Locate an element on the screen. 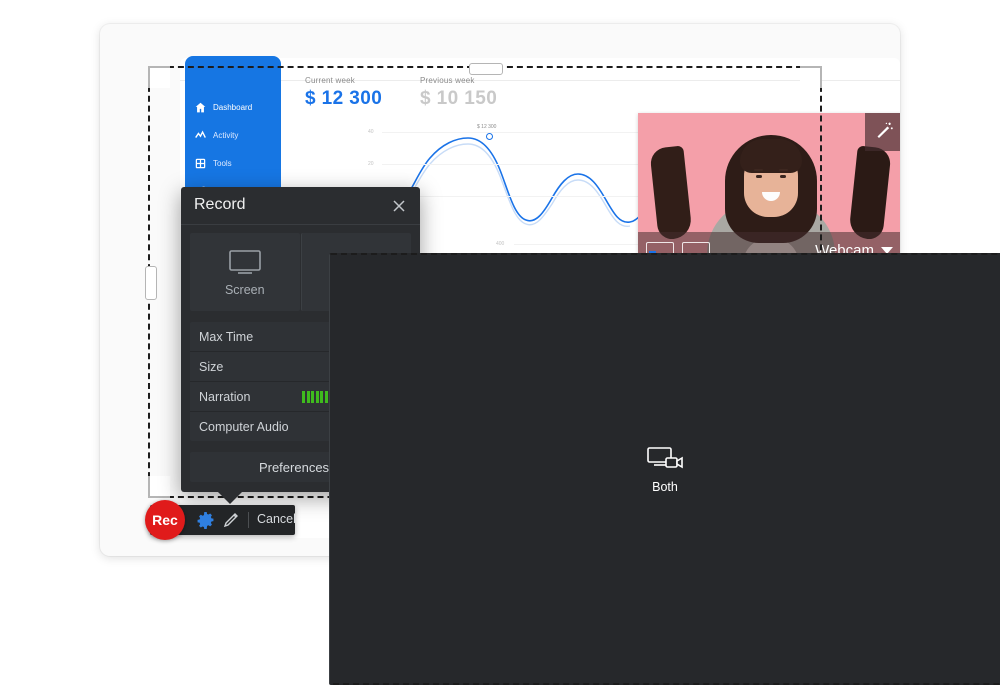 This screenshot has width=1000, height=685. stat-value: 345 is located at coordinates (468, 263).